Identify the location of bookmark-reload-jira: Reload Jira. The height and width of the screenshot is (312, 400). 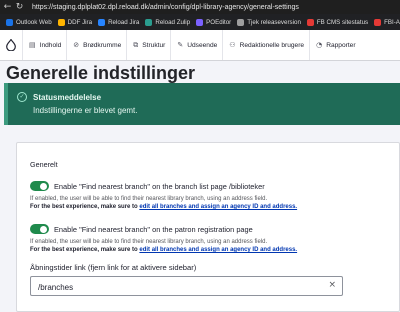
(119, 22).